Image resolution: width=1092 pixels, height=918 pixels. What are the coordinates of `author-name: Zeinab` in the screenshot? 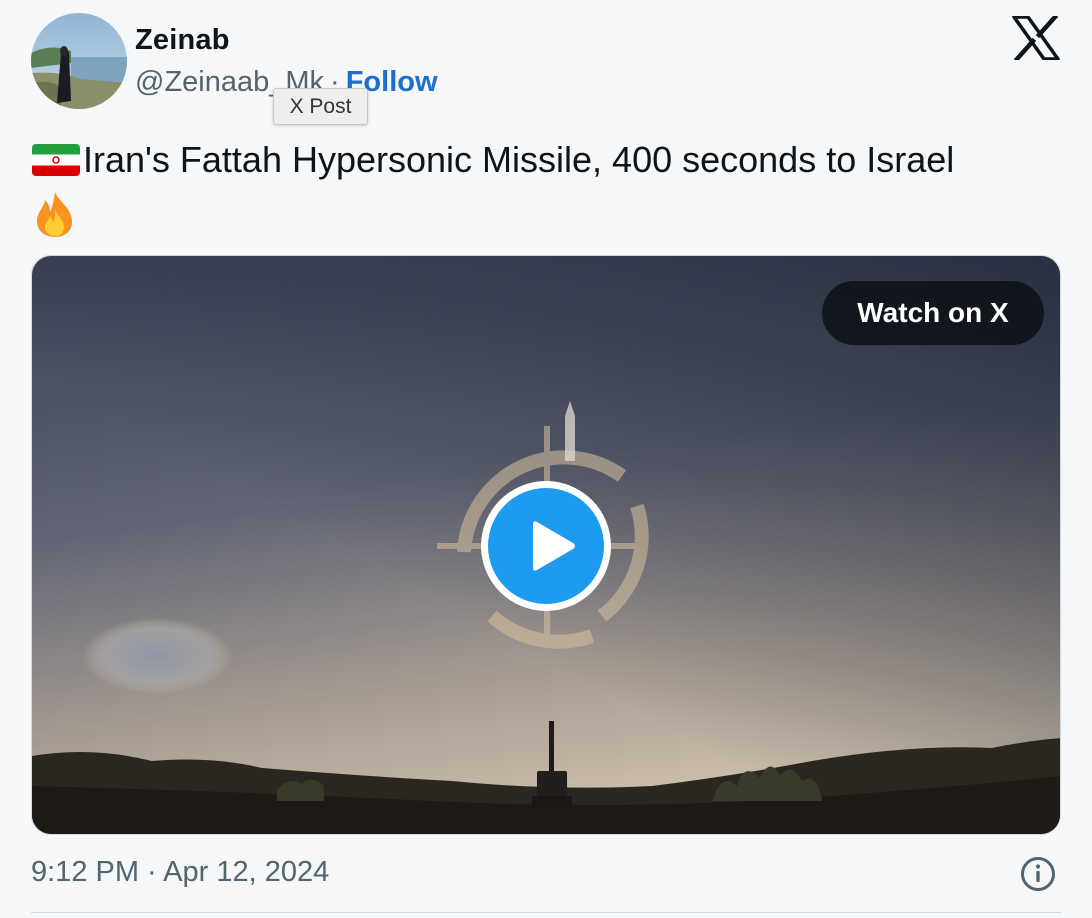 It's located at (182, 40).